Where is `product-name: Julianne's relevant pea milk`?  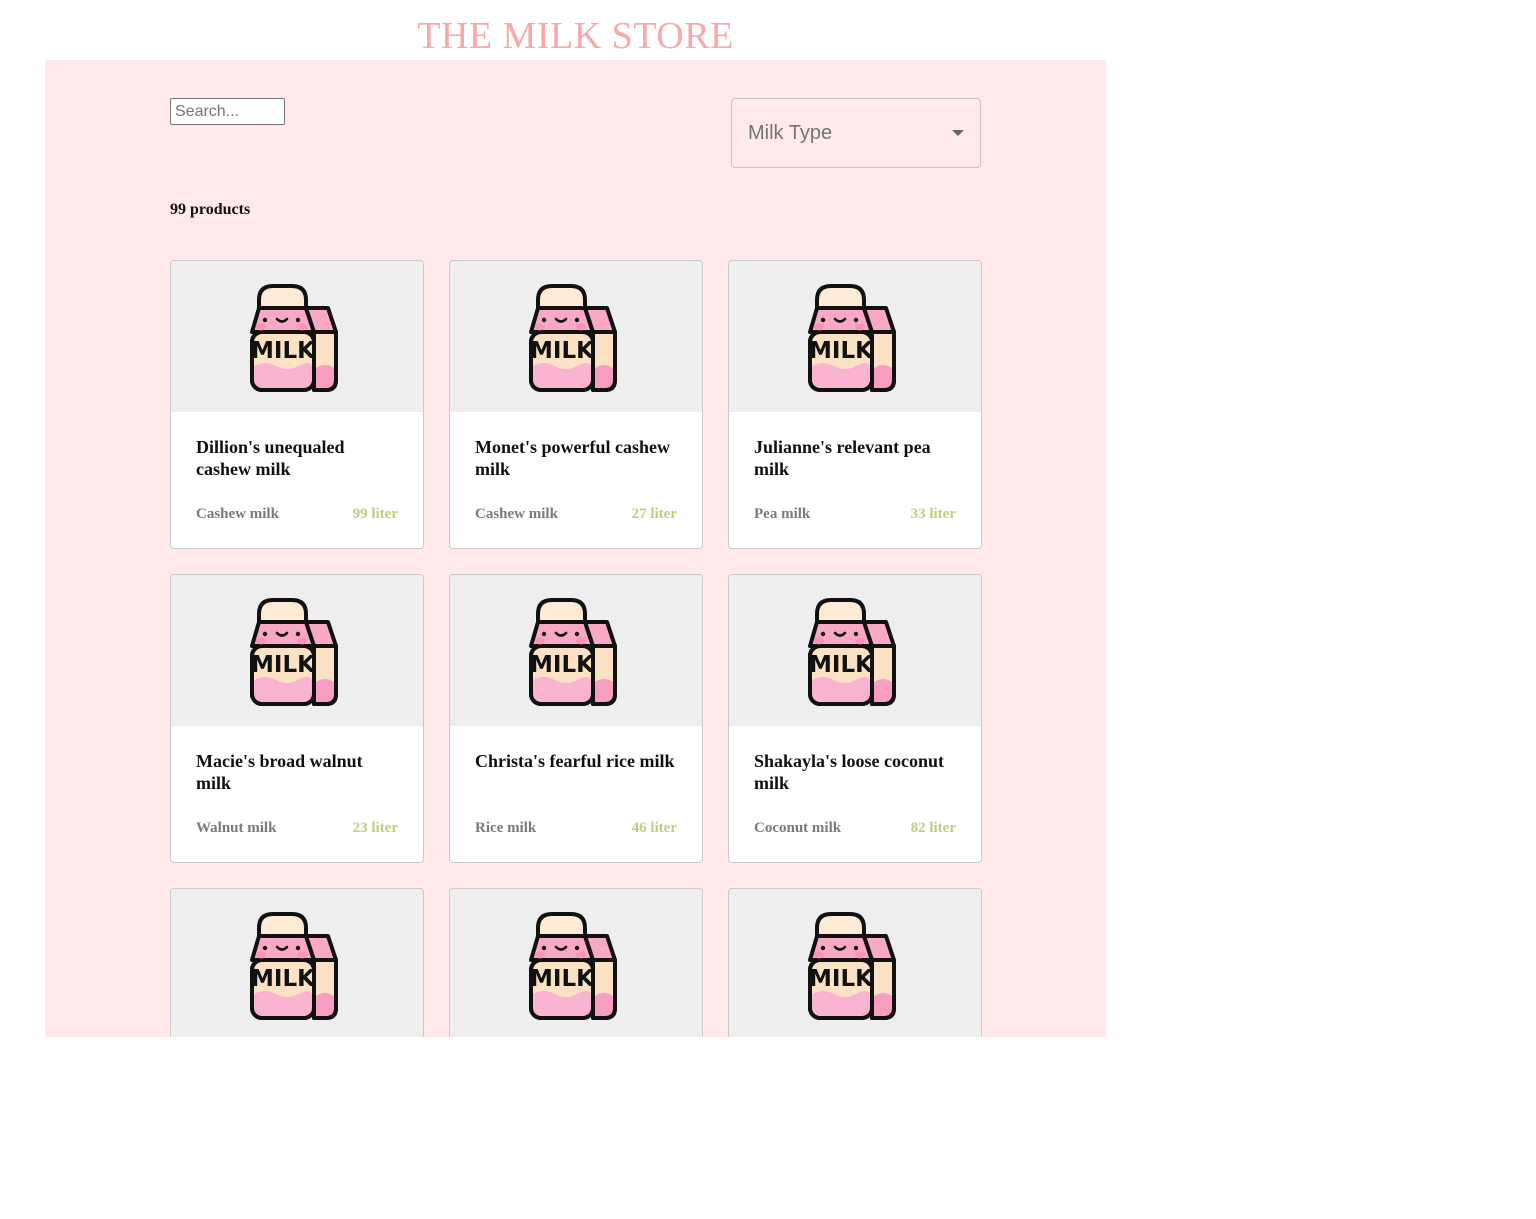 product-name: Julianne's relevant pea milk is located at coordinates (842, 458).